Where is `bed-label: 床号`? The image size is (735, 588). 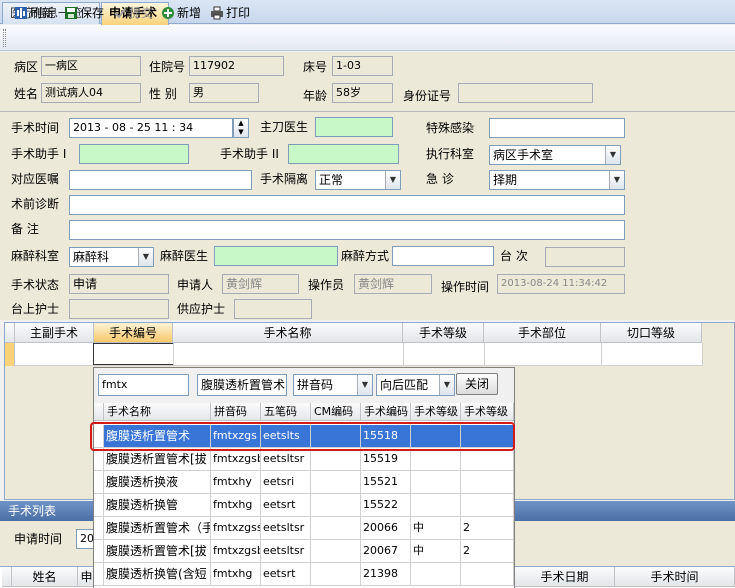
bed-label: 床号 is located at coordinates (315, 67).